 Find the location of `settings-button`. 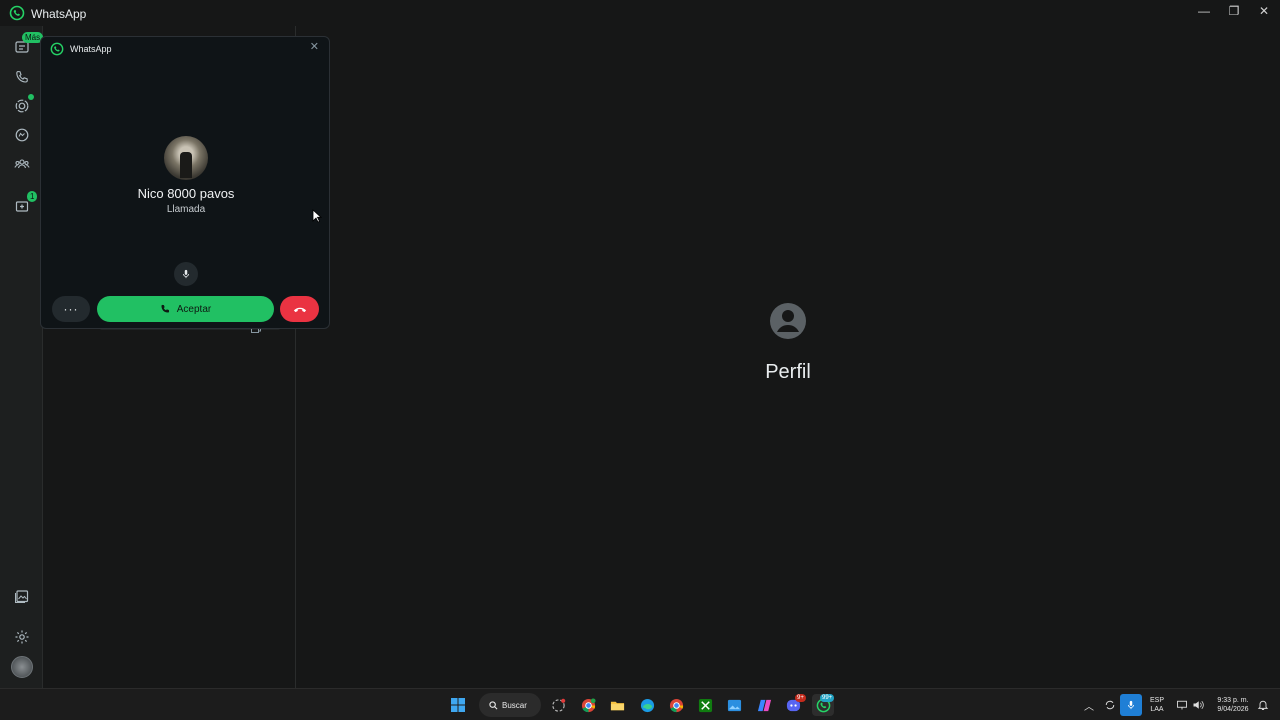

settings-button is located at coordinates (22, 637).